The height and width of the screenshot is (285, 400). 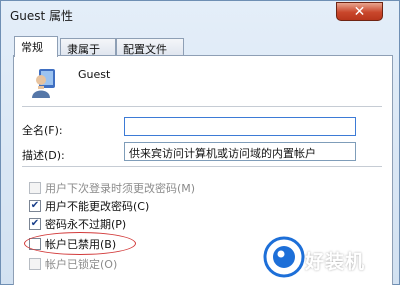 What do you see at coordinates (88, 47) in the screenshot?
I see `tab-member-of: 隶属于` at bounding box center [88, 47].